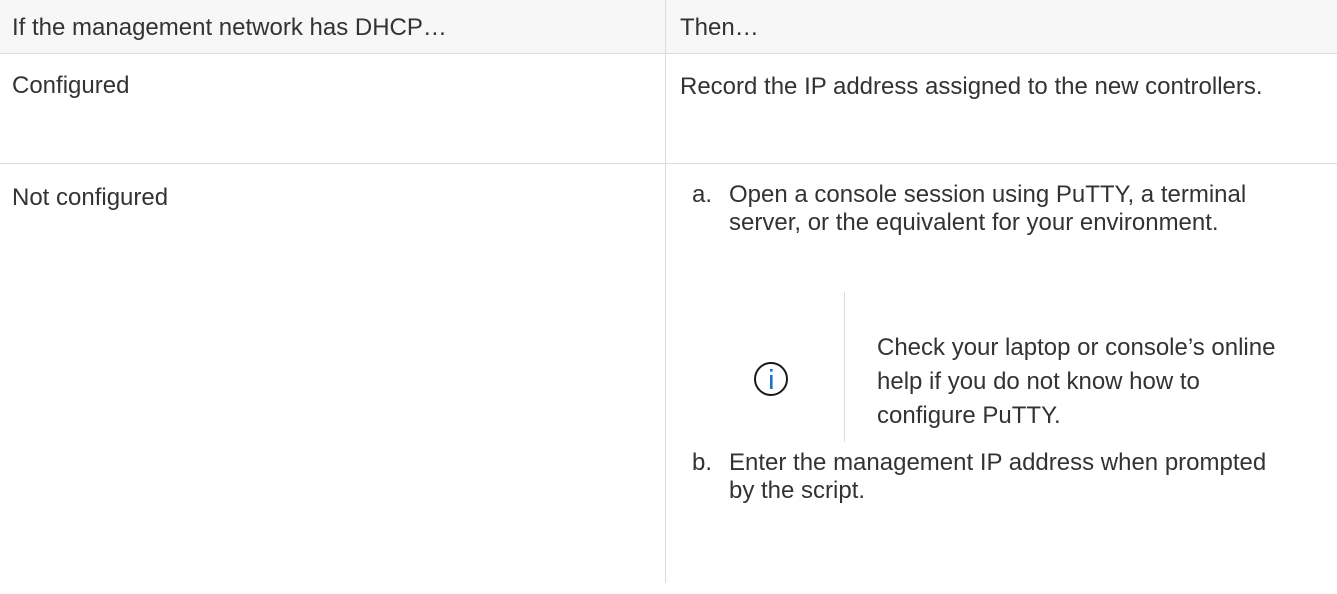  What do you see at coordinates (702, 194) in the screenshot?
I see `step-marker: a.` at bounding box center [702, 194].